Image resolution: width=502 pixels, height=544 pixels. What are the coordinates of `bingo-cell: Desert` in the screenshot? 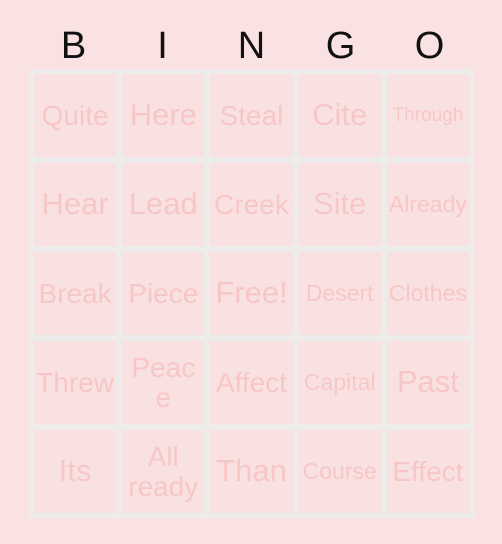 It's located at (339, 293).